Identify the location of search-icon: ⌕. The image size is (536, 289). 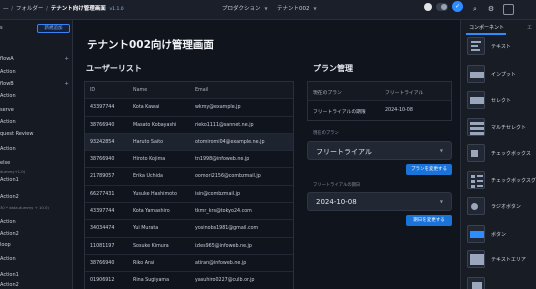
(475, 9).